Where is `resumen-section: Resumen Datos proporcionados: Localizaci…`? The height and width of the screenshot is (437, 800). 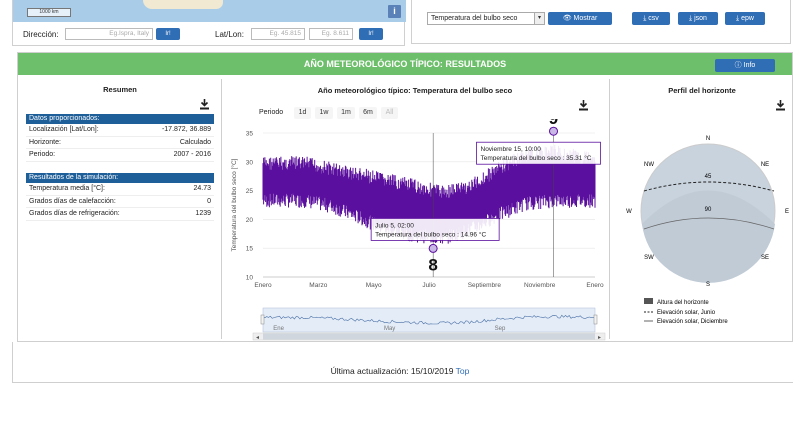 resumen-section: Resumen Datos proporcionados: Localizaci… is located at coordinates (120, 153).